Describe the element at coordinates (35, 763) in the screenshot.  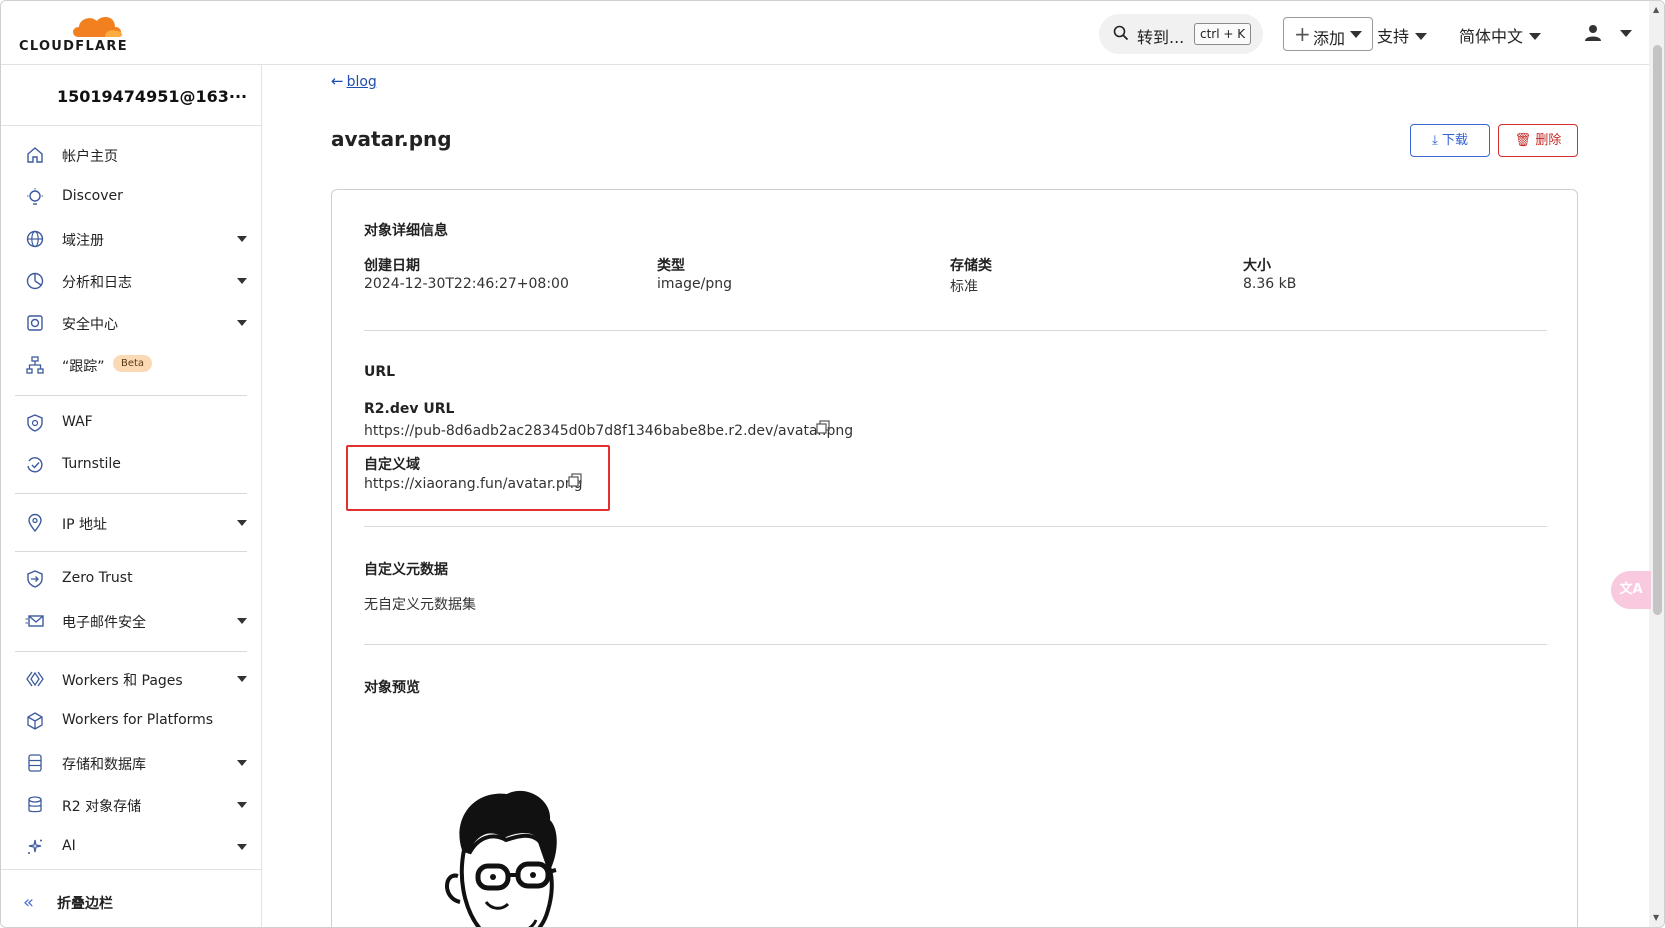
I see `database-icon` at that location.